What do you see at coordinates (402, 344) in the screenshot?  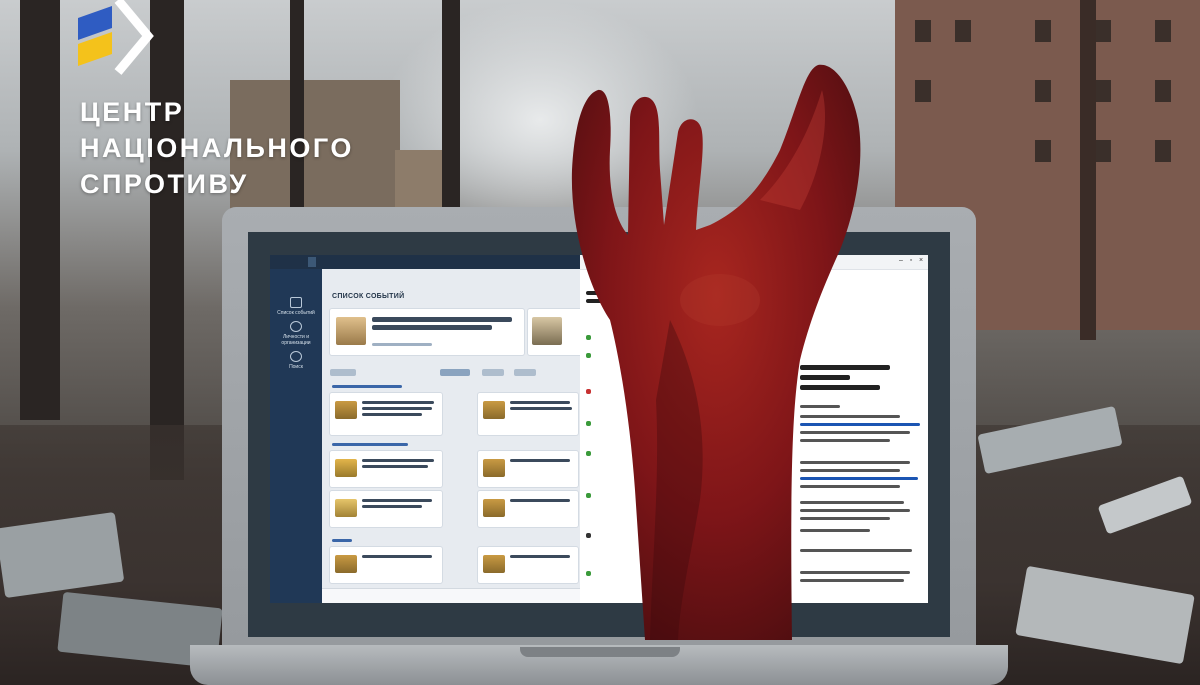 I see `event-meta` at bounding box center [402, 344].